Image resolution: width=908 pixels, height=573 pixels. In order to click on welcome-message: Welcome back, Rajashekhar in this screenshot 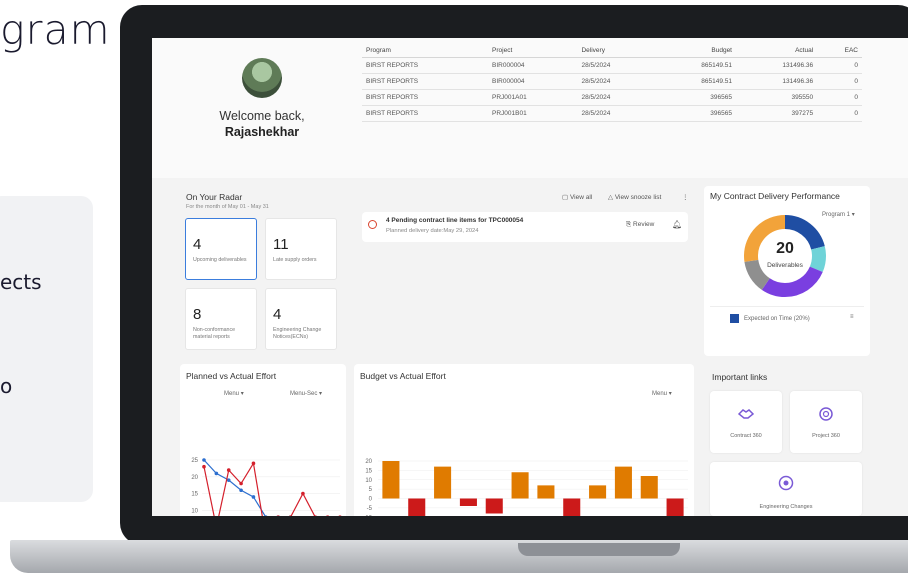, I will do `click(262, 124)`.